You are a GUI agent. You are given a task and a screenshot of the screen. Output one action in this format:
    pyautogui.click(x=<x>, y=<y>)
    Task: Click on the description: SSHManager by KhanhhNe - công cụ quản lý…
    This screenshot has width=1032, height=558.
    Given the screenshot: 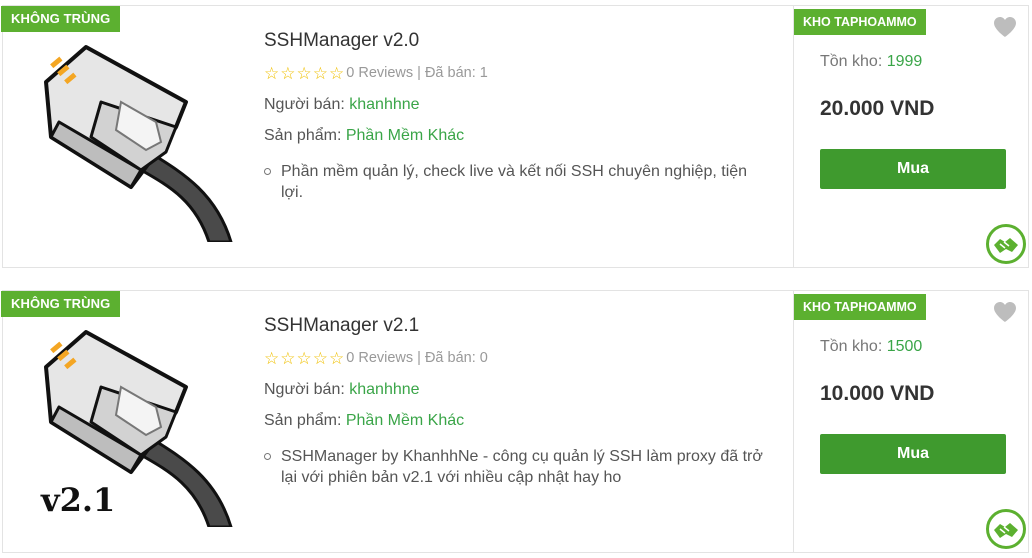 What is the action you would take?
    pyautogui.click(x=514, y=467)
    